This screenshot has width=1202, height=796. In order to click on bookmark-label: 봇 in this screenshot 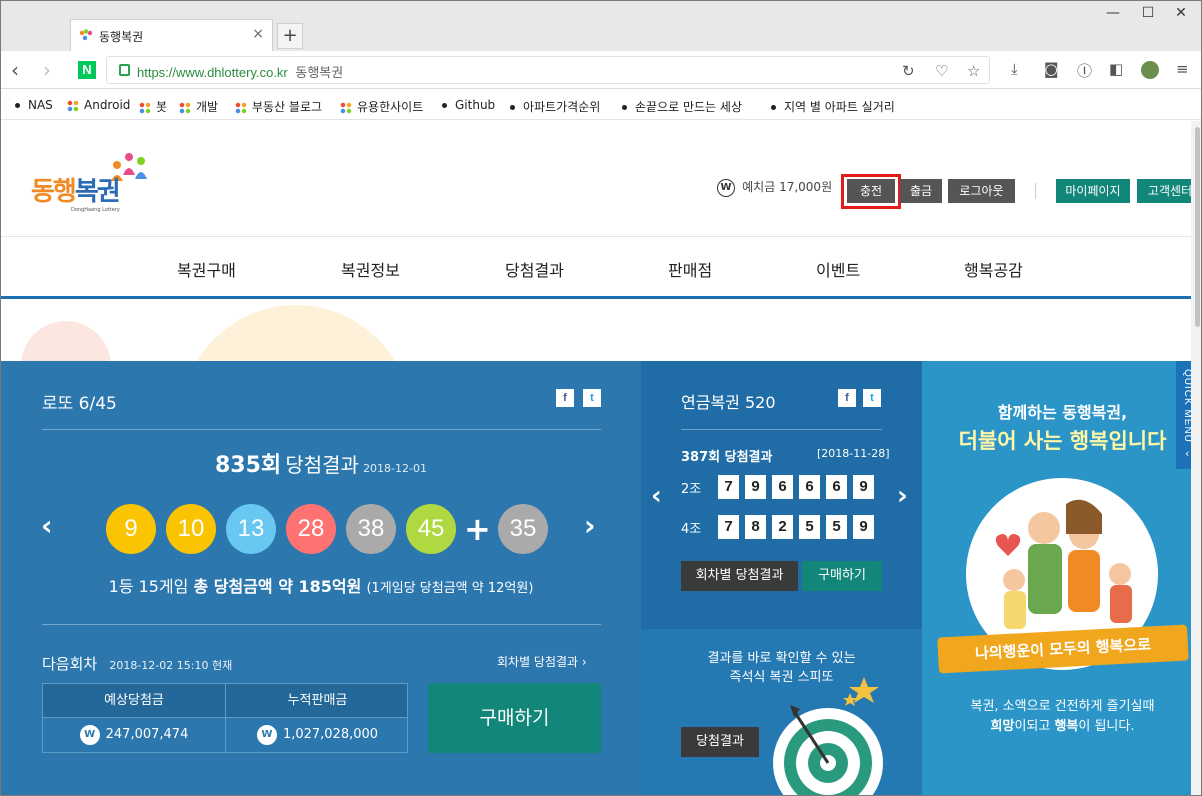, I will do `click(162, 107)`.